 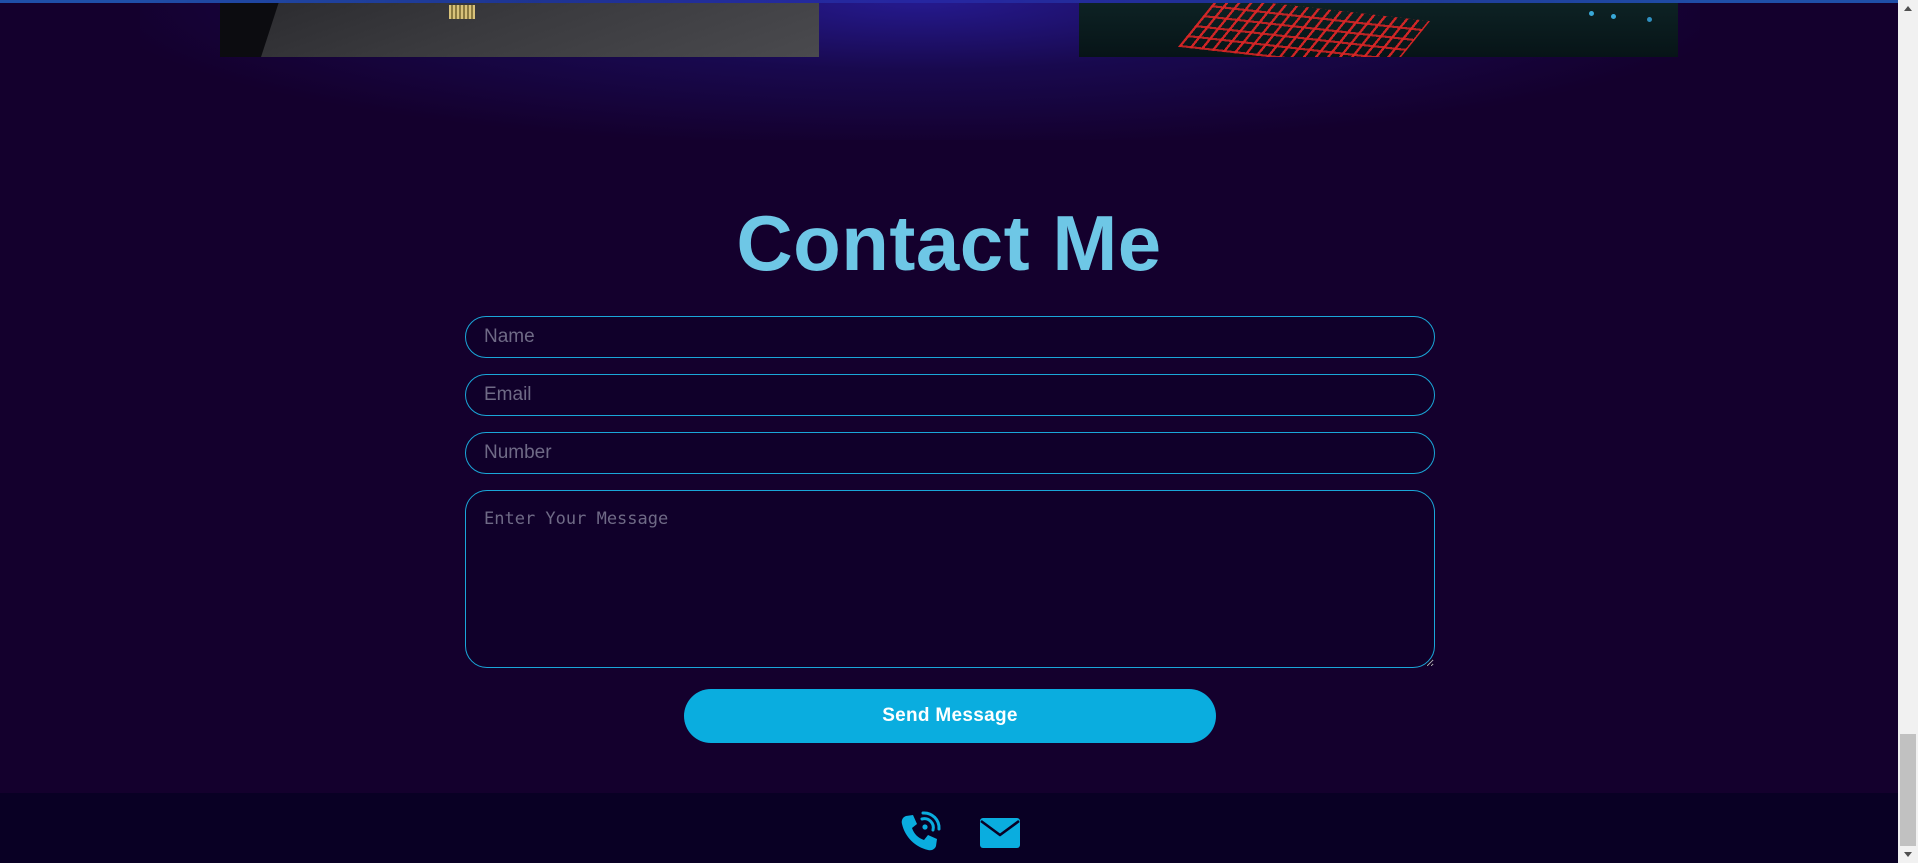 I want to click on keyboard-backlight, so click(x=1304, y=30).